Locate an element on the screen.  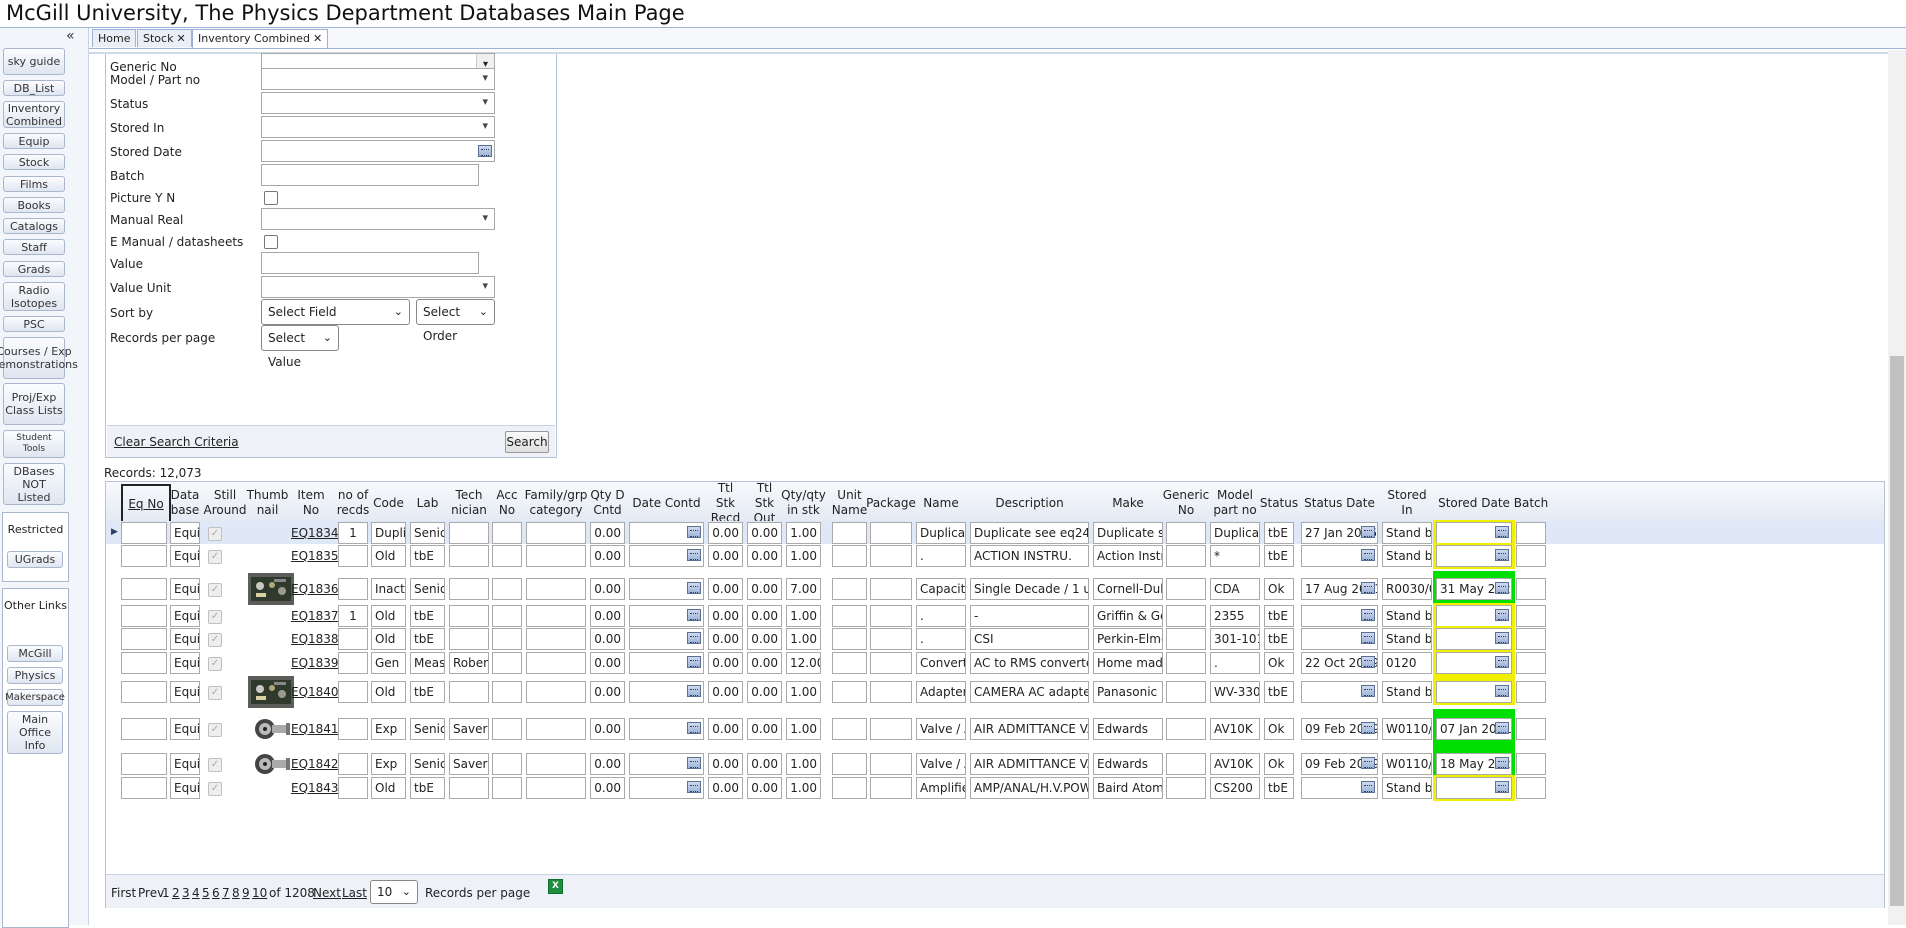
stored-cell: R0030/05 is located at coordinates (1407, 589).